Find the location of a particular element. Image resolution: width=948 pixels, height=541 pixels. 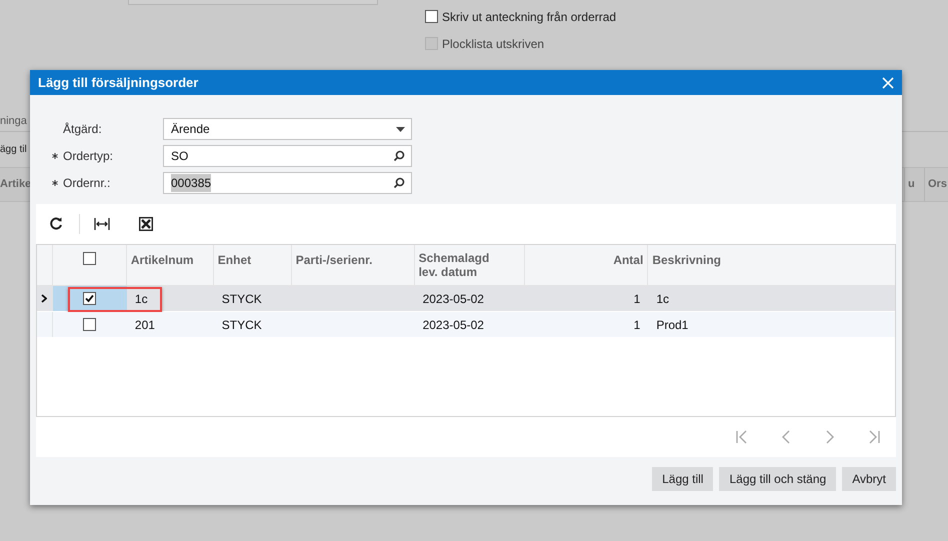

dropdown-field: Ärende is located at coordinates (287, 129).